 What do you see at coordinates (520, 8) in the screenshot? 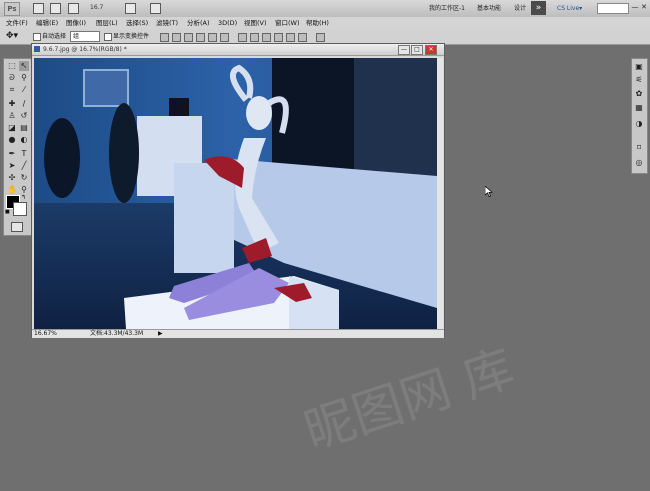
I see `workspace-design-button: 设计` at bounding box center [520, 8].